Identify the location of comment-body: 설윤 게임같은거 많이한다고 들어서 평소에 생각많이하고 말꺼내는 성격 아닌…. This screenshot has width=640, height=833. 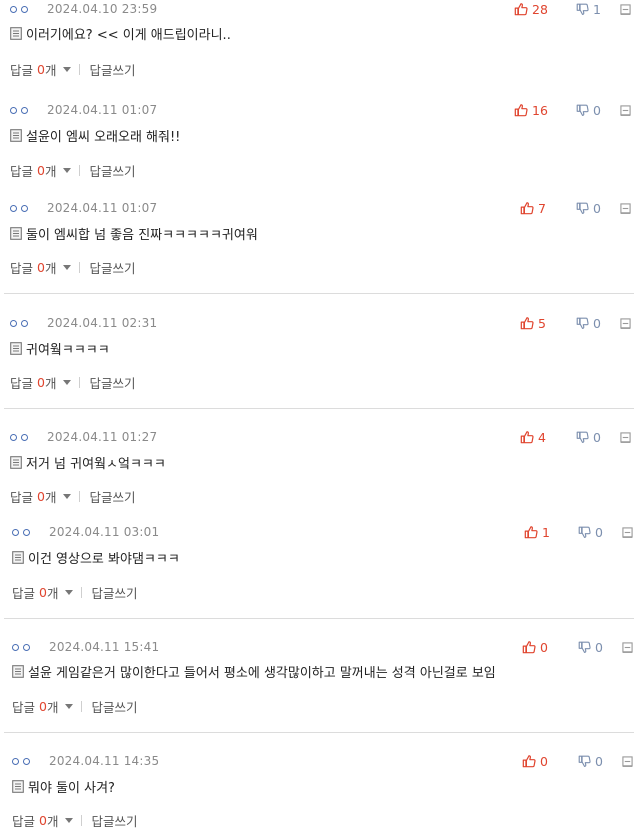
(262, 673).